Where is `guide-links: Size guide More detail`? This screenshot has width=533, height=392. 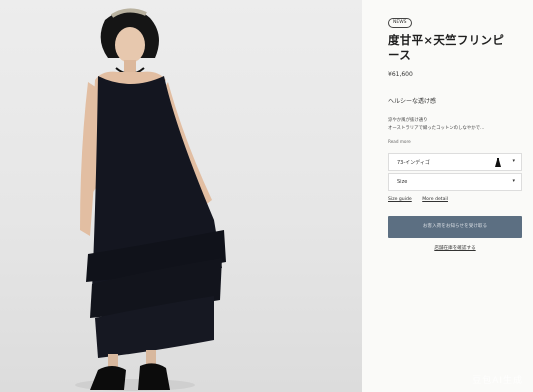
guide-links: Size guide More detail is located at coordinates (455, 199).